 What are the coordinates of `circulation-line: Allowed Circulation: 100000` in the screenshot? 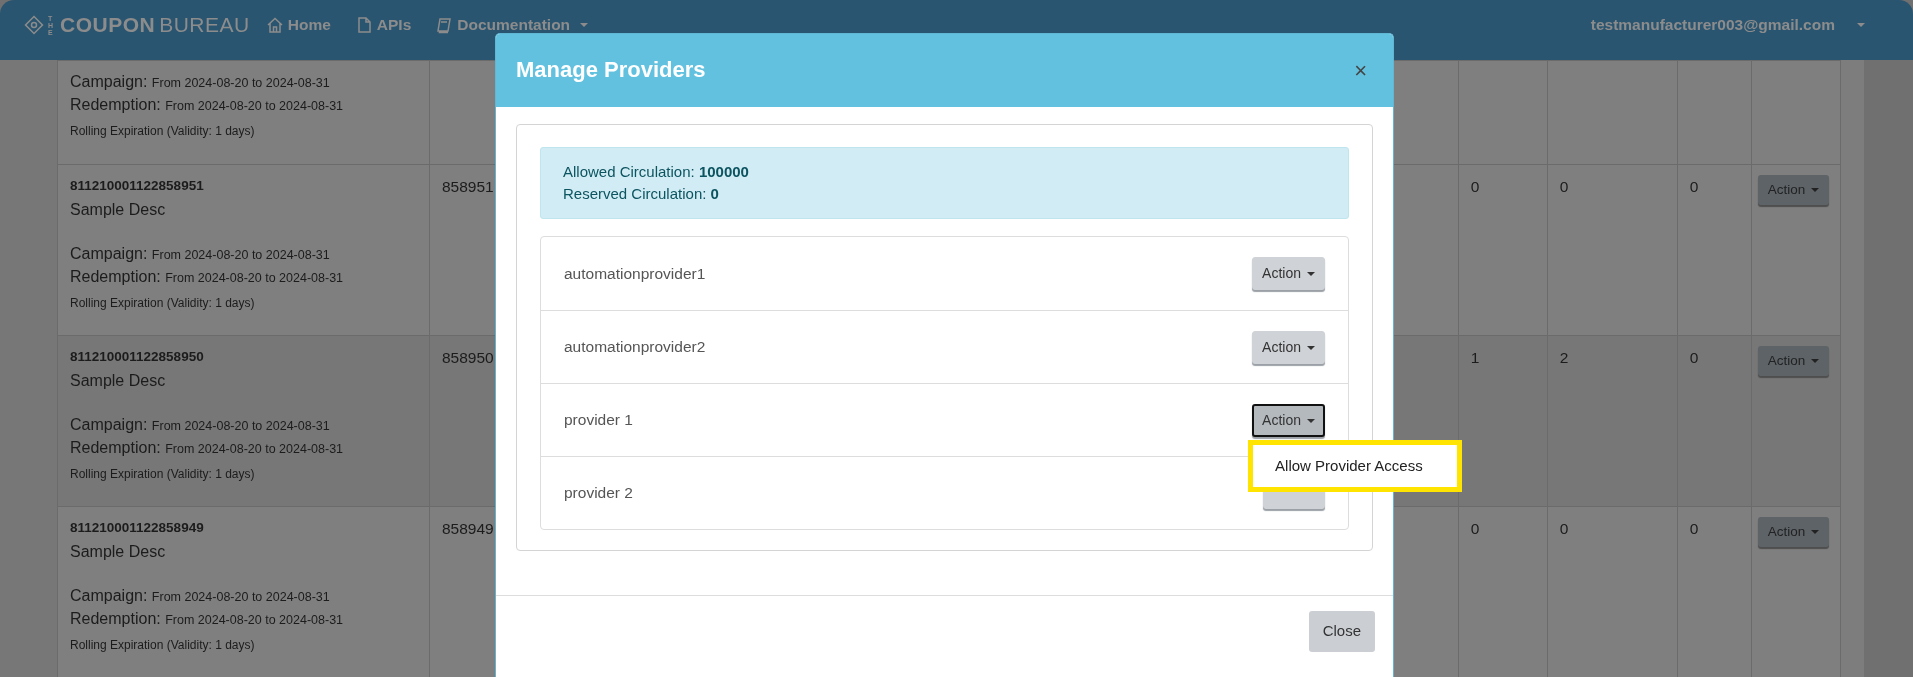 It's located at (656, 172).